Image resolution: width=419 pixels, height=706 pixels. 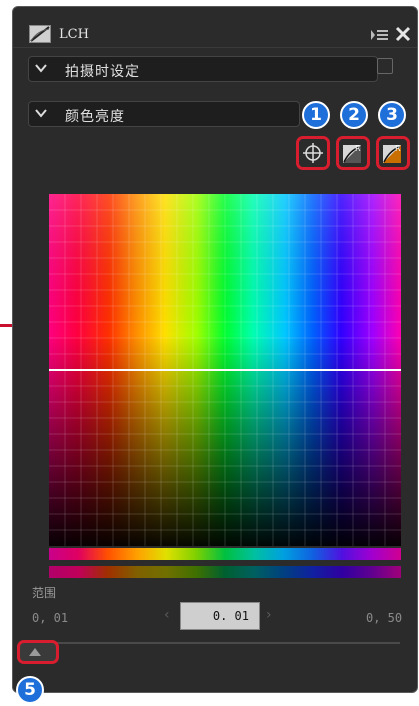 I want to click on reset-channel-icon: R, so click(x=352, y=153).